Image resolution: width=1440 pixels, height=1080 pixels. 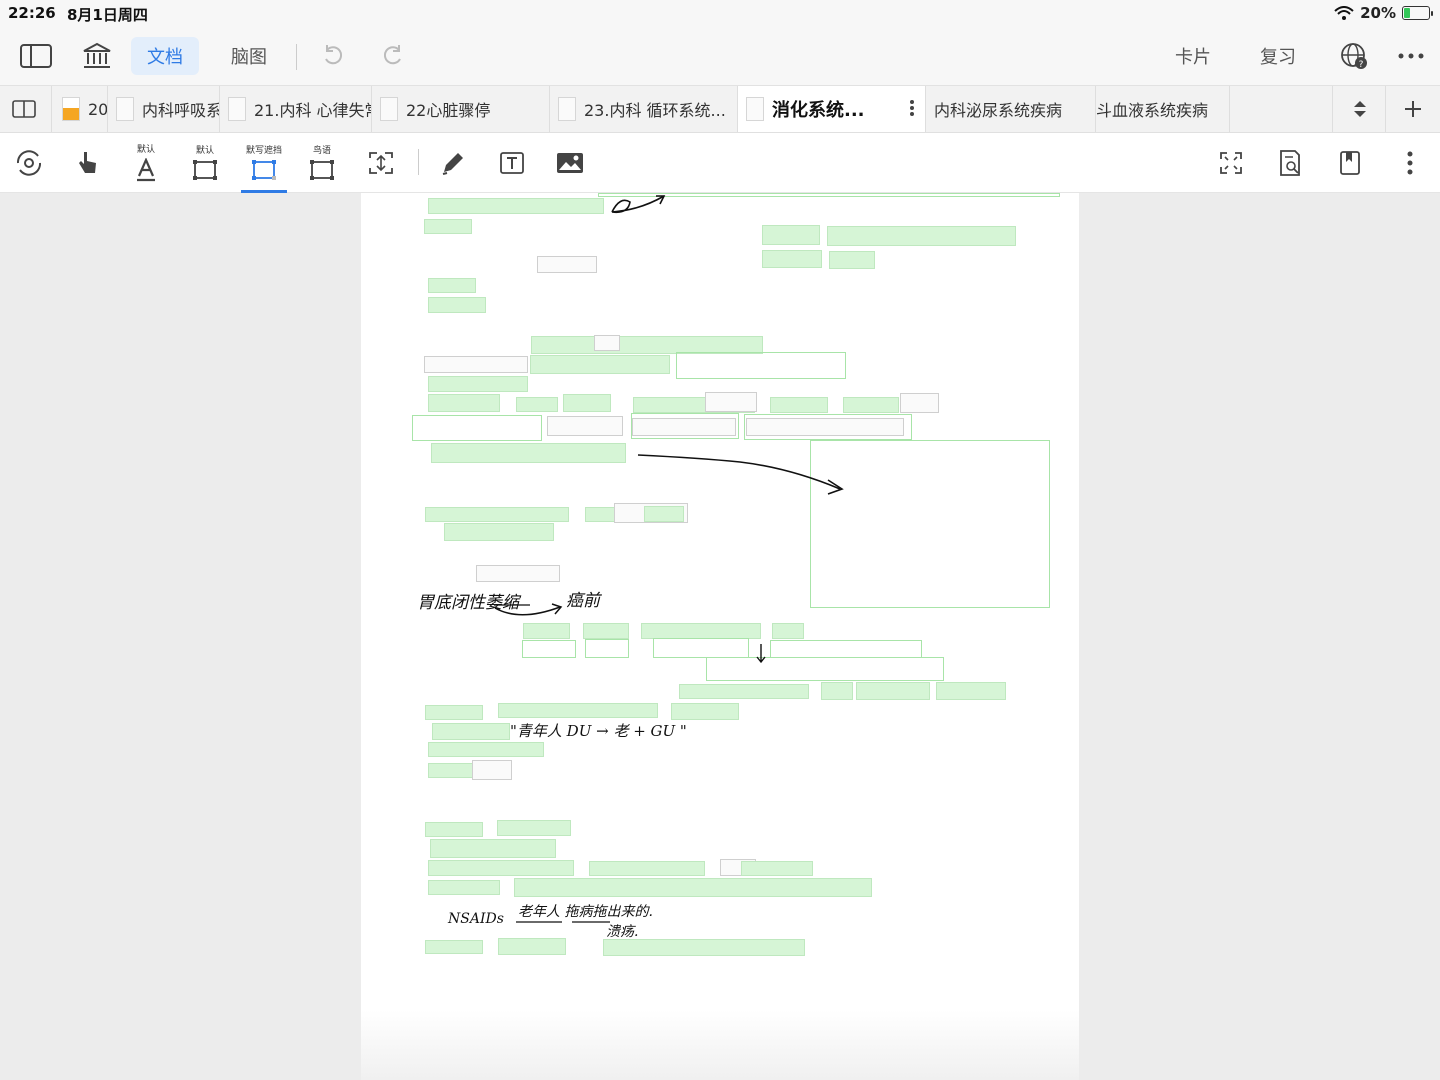 What do you see at coordinates (598, 731) in the screenshot?
I see `handwritten-note: "青年人 DU → 老 + GU "` at bounding box center [598, 731].